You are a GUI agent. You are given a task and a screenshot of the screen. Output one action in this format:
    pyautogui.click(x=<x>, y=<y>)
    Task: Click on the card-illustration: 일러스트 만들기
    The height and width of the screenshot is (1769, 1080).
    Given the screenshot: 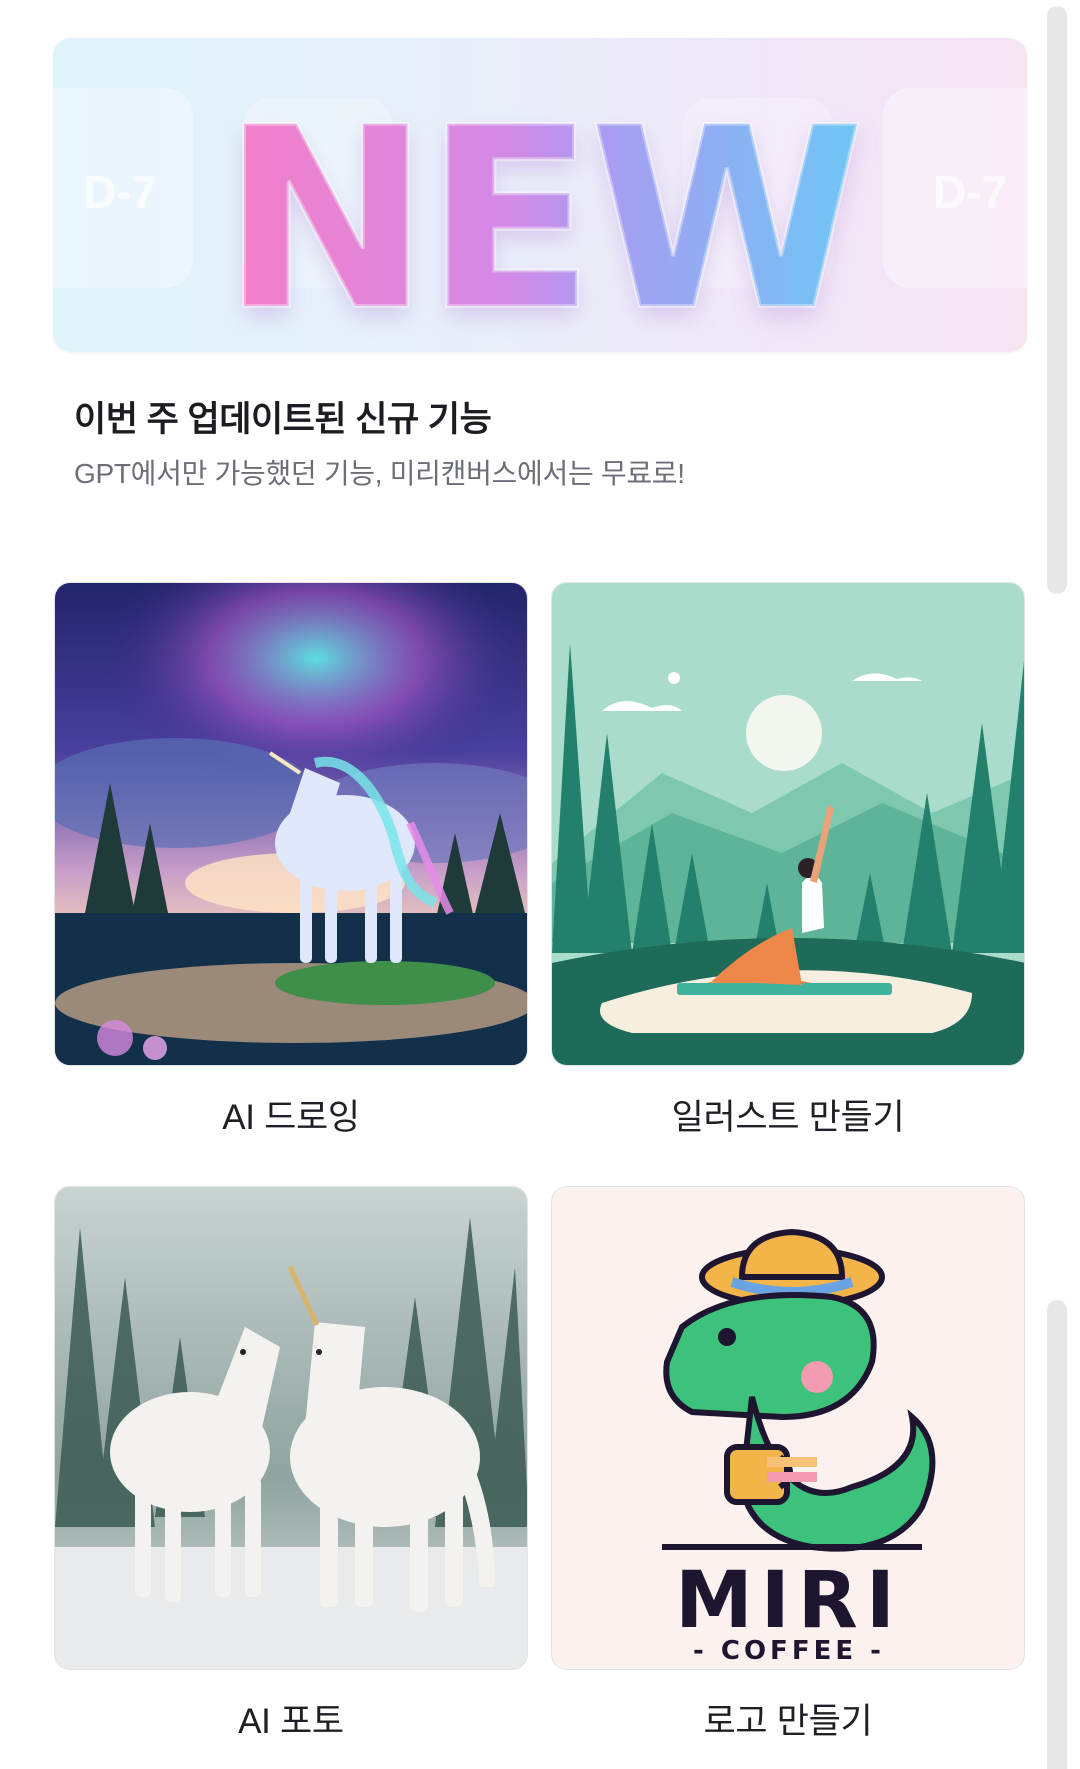 What is the action you would take?
    pyautogui.click(x=788, y=861)
    